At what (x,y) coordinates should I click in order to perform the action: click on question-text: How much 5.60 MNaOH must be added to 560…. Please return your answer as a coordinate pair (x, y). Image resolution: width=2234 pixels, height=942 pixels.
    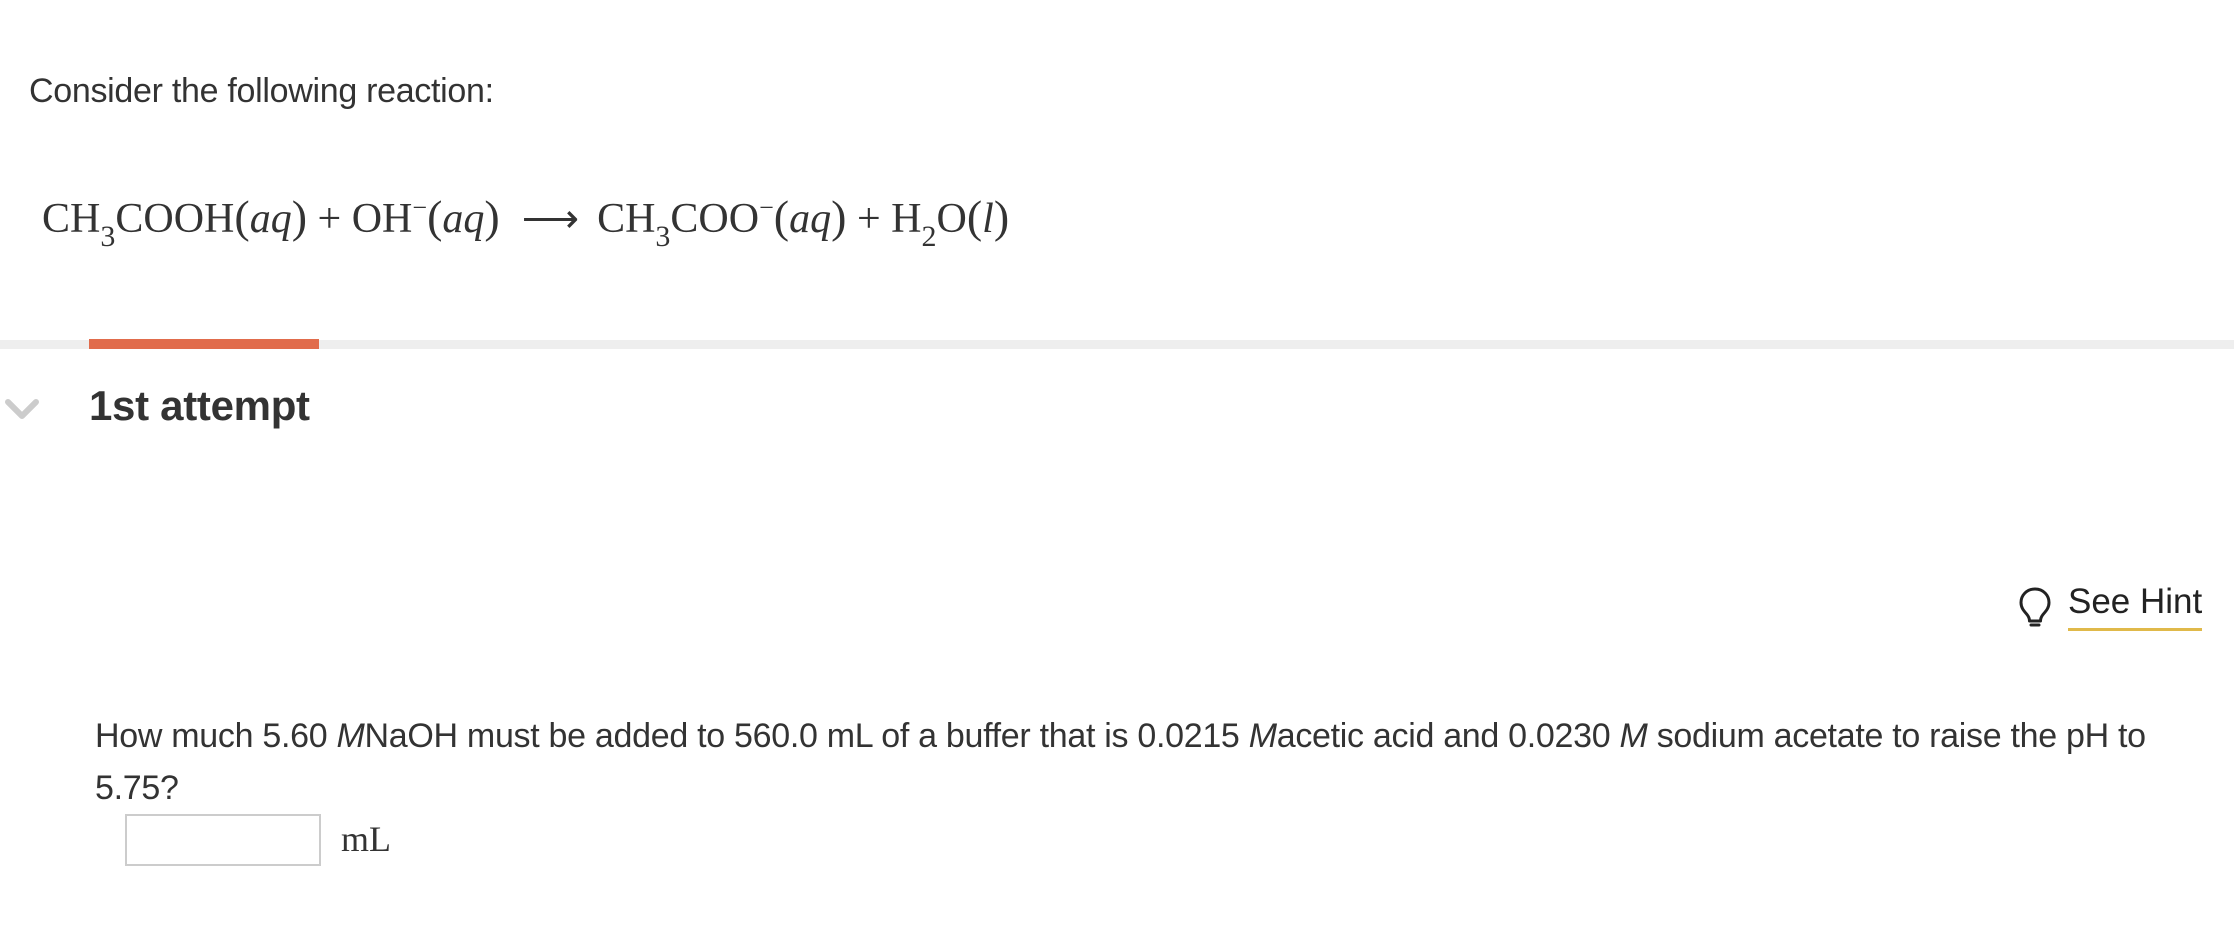
    Looking at the image, I should click on (1120, 762).